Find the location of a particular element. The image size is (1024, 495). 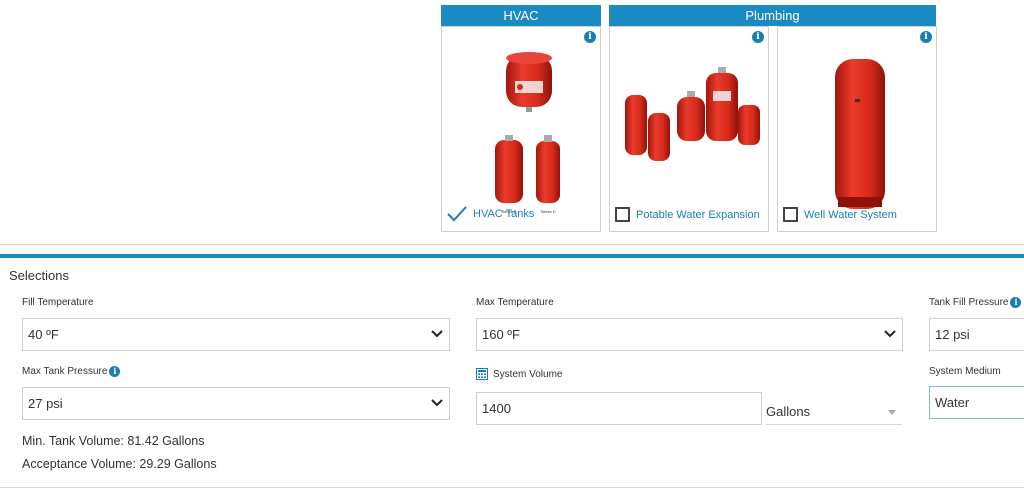

system-volume-input: 1400 is located at coordinates (619, 408).